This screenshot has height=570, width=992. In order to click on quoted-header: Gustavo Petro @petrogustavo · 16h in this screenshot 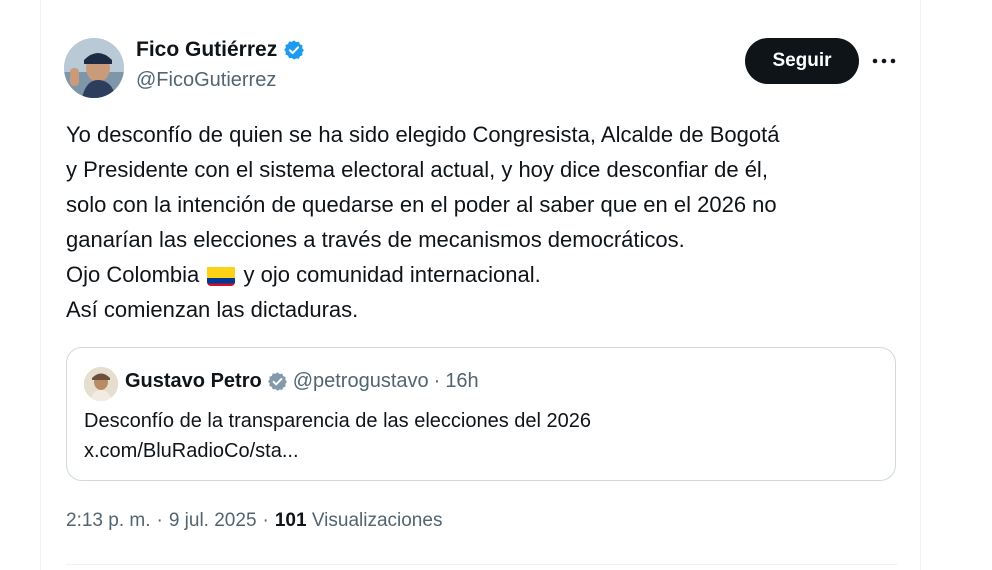, I will do `click(302, 381)`.